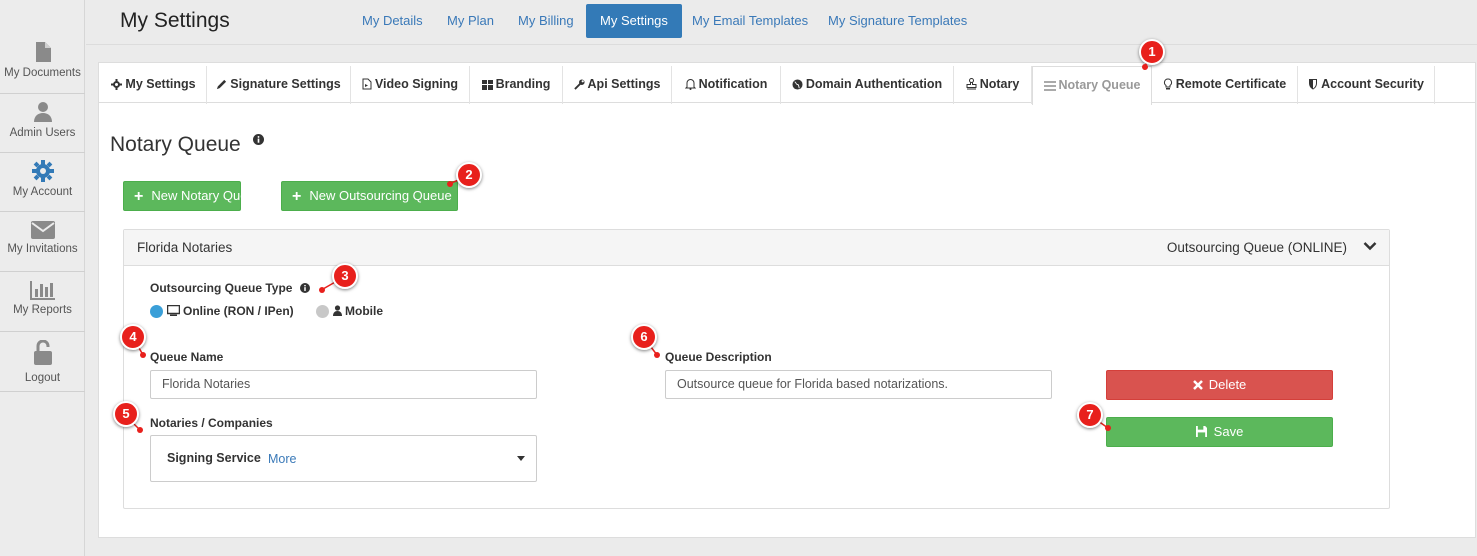  What do you see at coordinates (634, 21) in the screenshot?
I see `nav-my-settings: My Settings` at bounding box center [634, 21].